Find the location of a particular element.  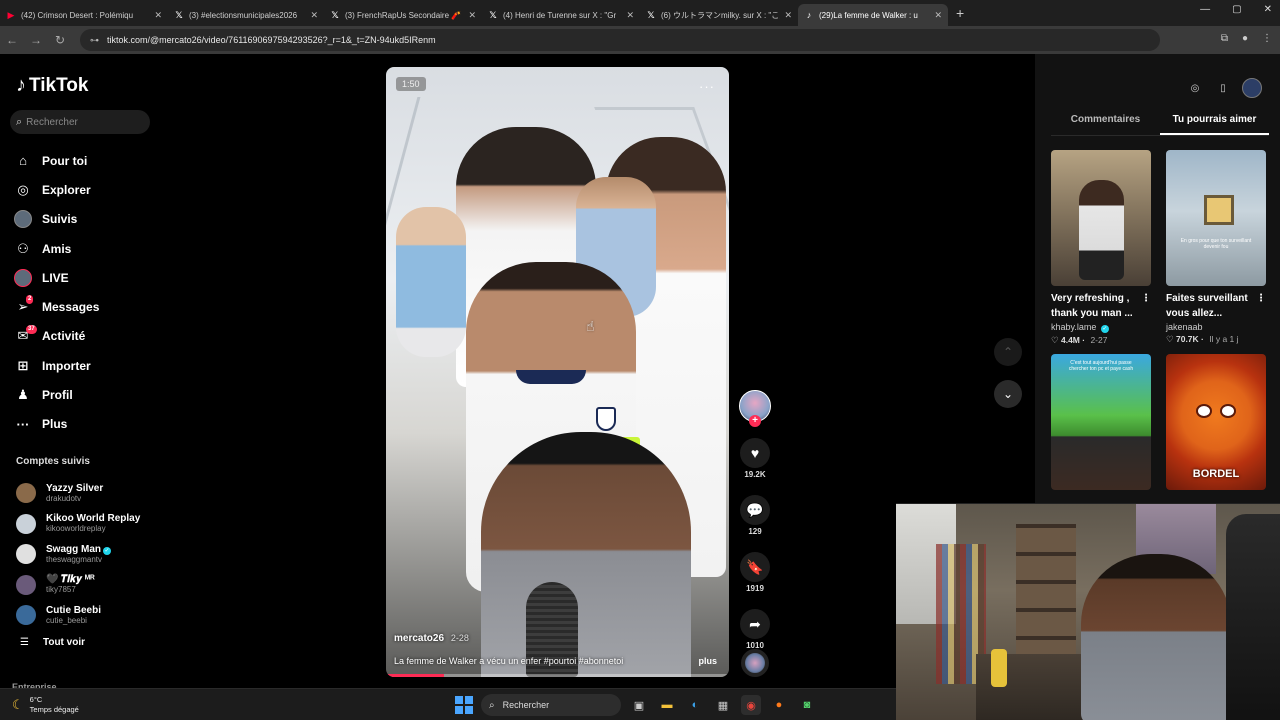

browser-tab: 𝕏 (3) #electionsmunicipales2026 ✕ is located at coordinates (246, 15).